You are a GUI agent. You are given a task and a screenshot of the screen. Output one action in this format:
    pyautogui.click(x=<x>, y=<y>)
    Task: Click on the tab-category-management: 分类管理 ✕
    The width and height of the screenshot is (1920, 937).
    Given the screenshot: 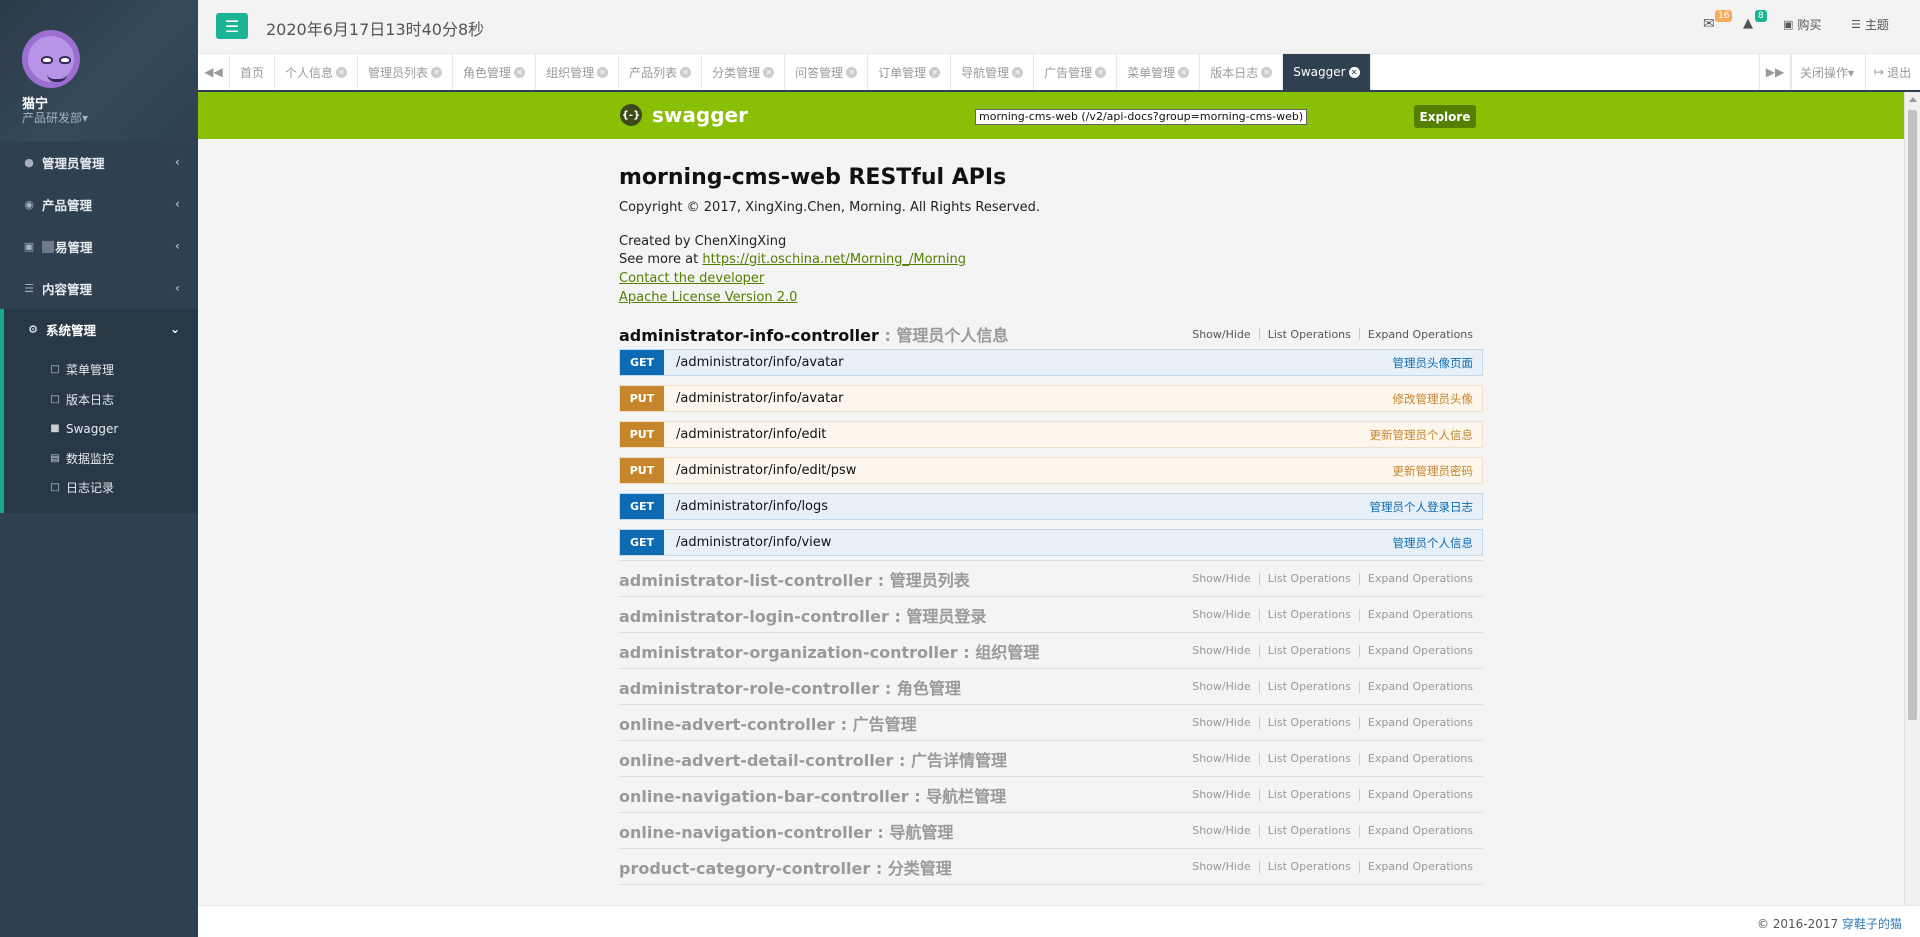 What is the action you would take?
    pyautogui.click(x=744, y=72)
    